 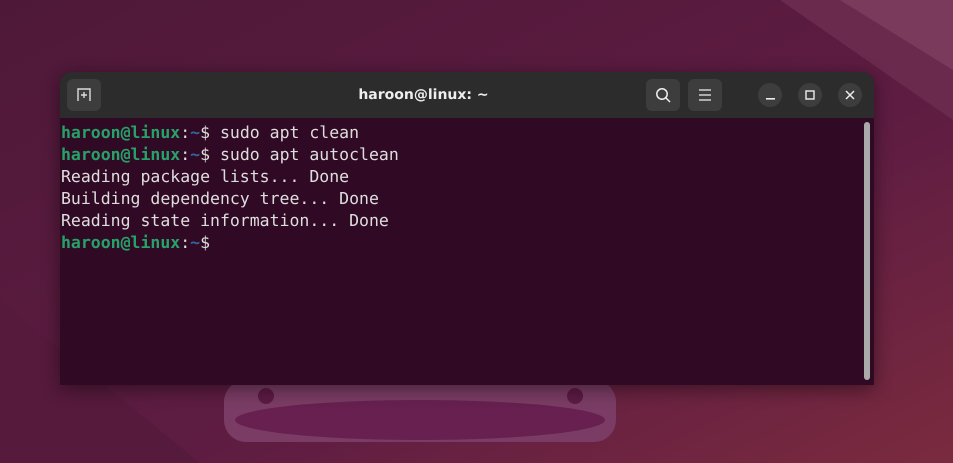 I want to click on minimize-icon, so click(x=770, y=99).